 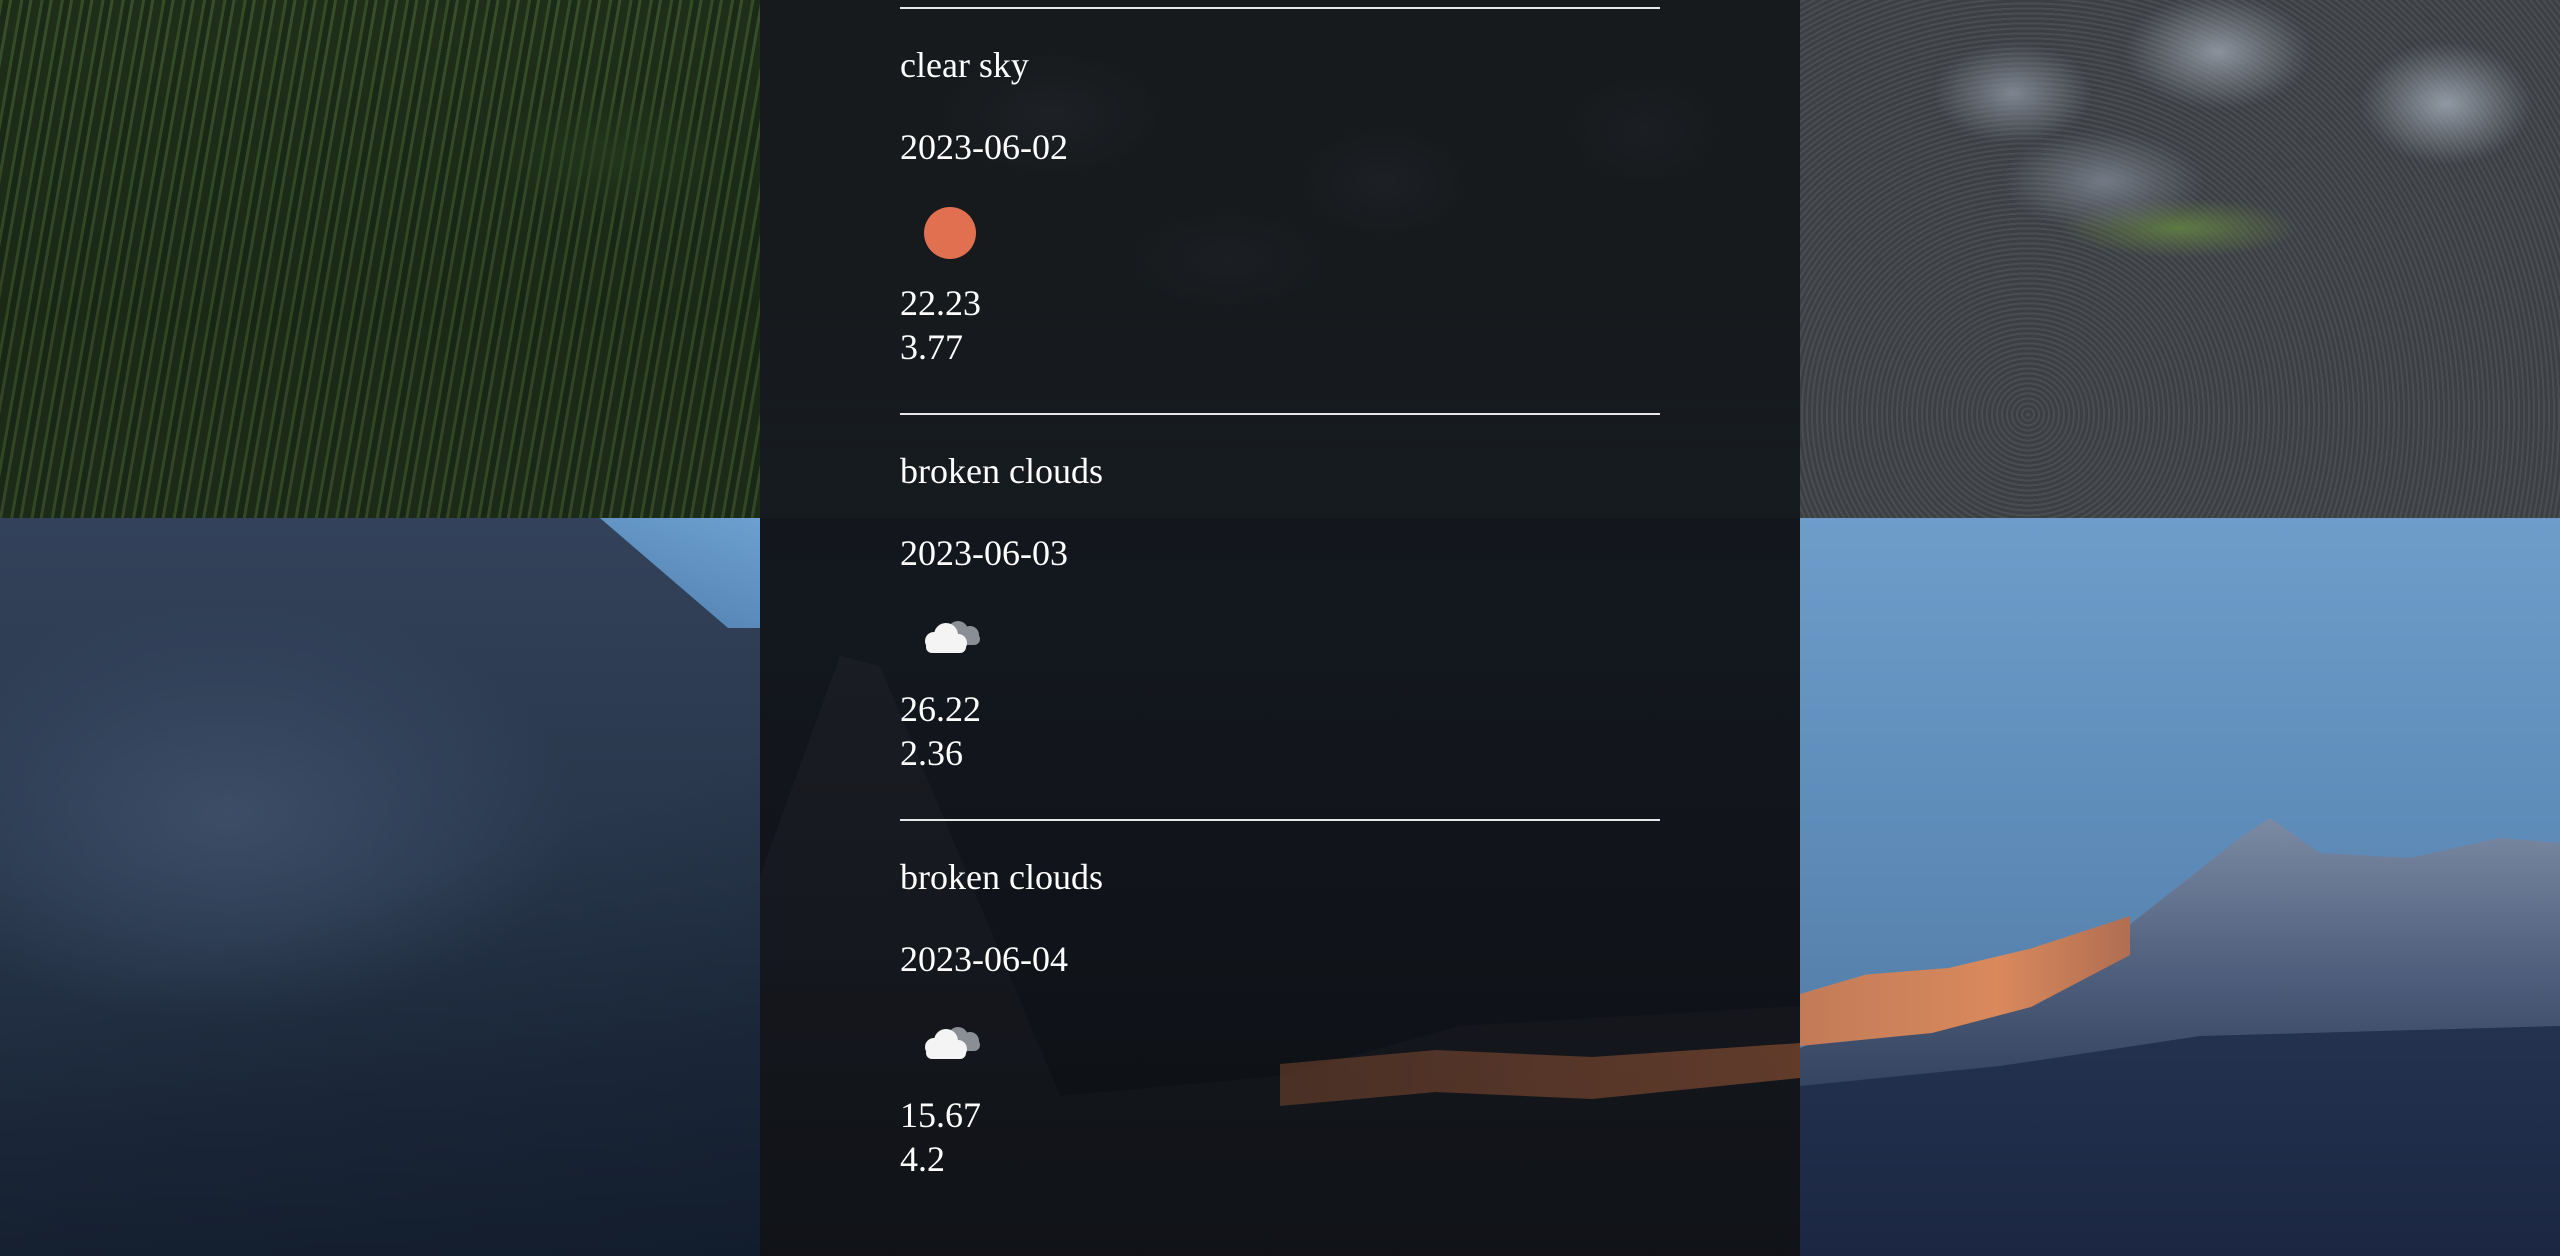 What do you see at coordinates (940, 303) in the screenshot?
I see `temperature-value: 22.23` at bounding box center [940, 303].